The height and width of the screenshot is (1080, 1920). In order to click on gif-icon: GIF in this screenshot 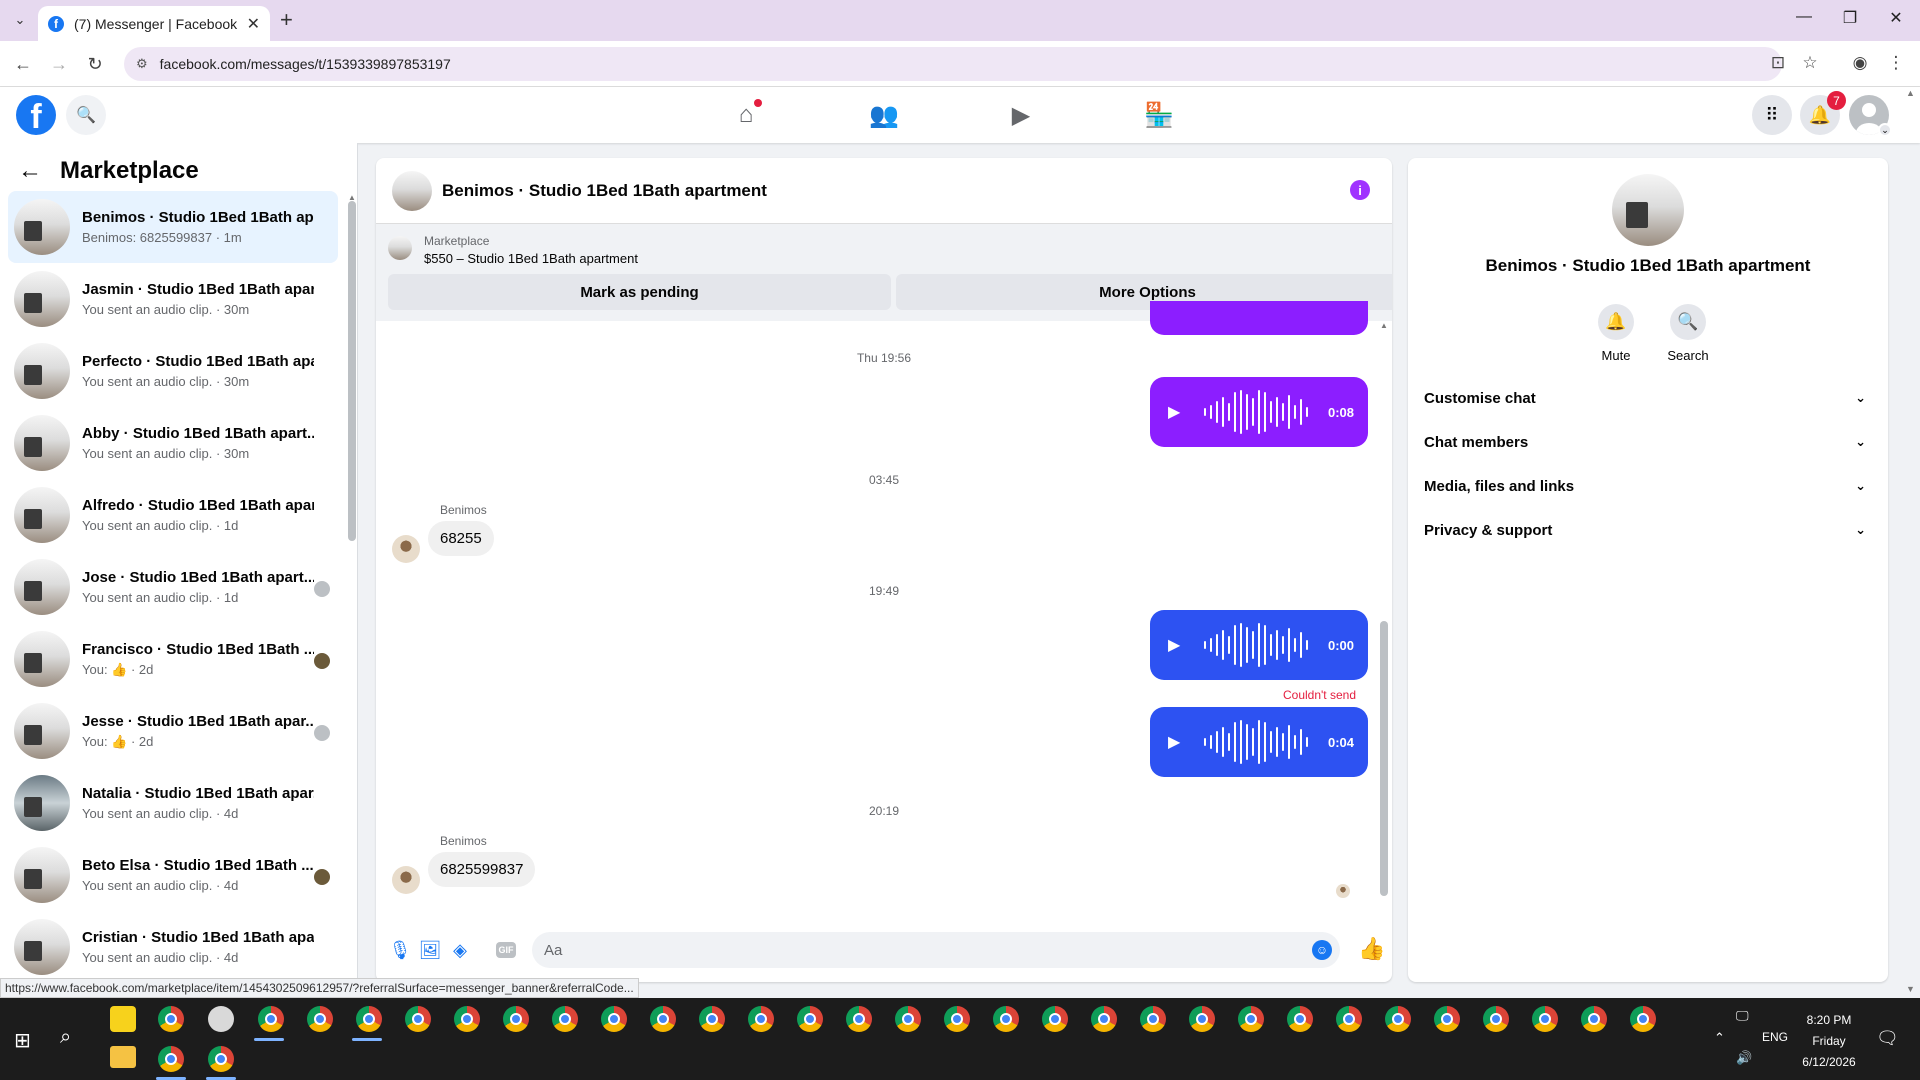, I will do `click(506, 950)`.